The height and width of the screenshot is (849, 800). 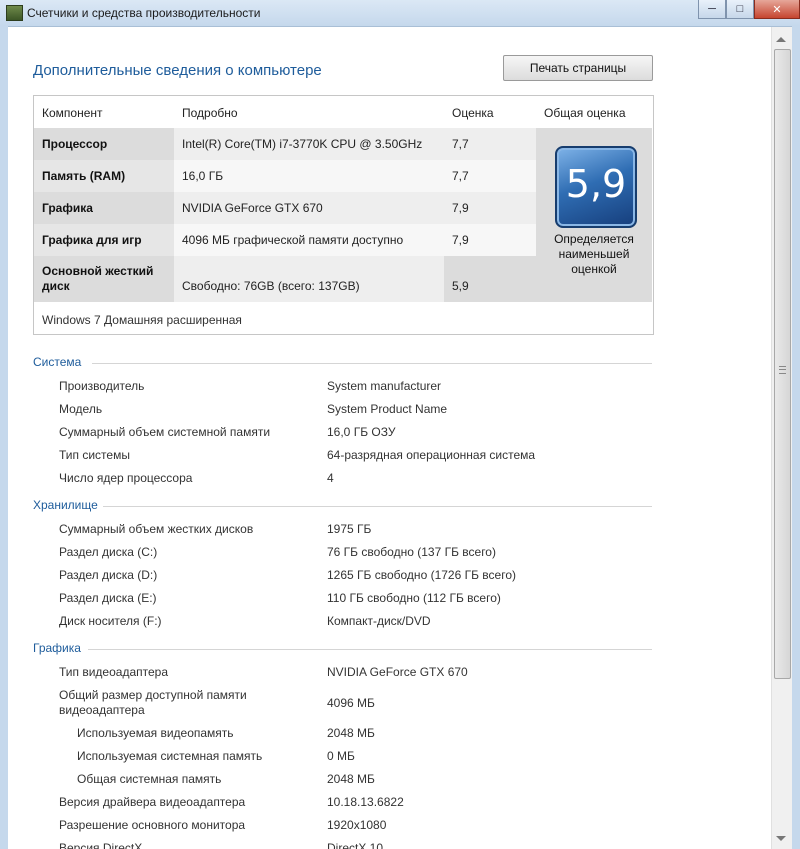 What do you see at coordinates (102, 386) in the screenshot?
I see `info-label: Производитель` at bounding box center [102, 386].